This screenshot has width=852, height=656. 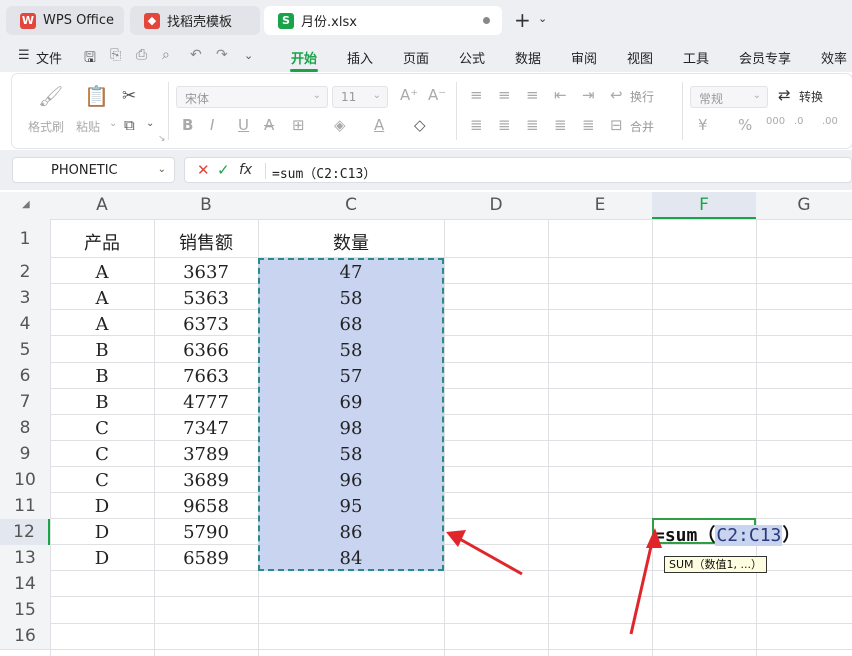 What do you see at coordinates (775, 121) in the screenshot?
I see `thousands-icon: 000` at bounding box center [775, 121].